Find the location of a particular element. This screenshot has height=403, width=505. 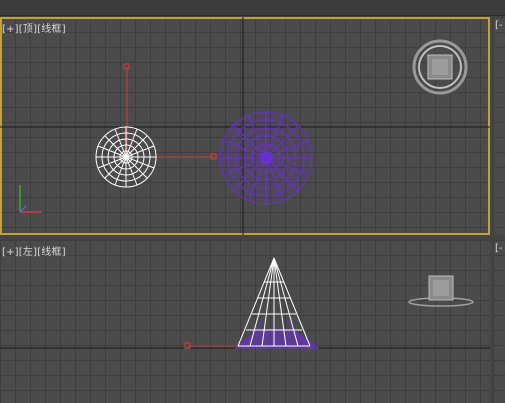

viewport-right-bottom-partial: [- is located at coordinates (499, 321).